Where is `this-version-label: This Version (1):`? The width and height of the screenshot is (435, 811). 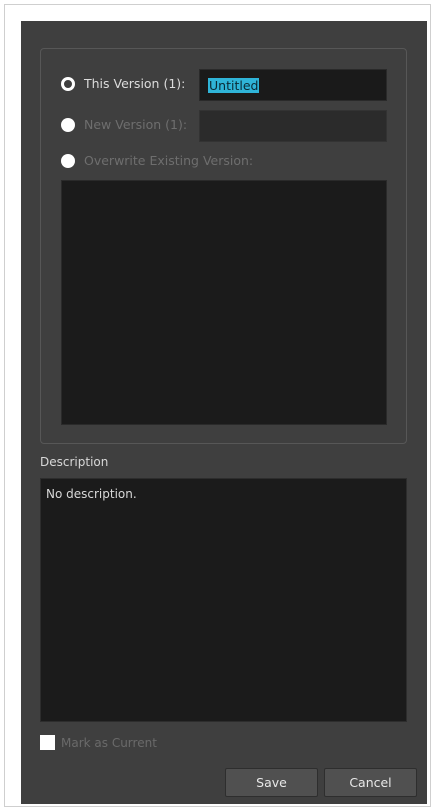
this-version-label: This Version (1): is located at coordinates (135, 83).